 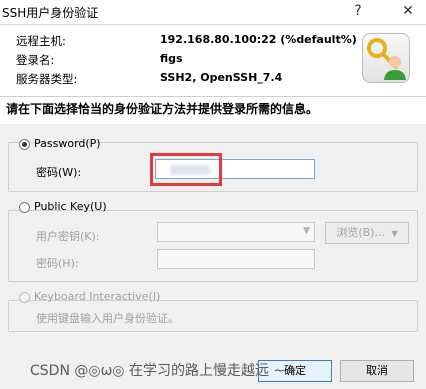 What do you see at coordinates (162, 109) in the screenshot?
I see `instruction-text: 请在下面选择恰当的身份验证方法并提供登录所需的信息。` at bounding box center [162, 109].